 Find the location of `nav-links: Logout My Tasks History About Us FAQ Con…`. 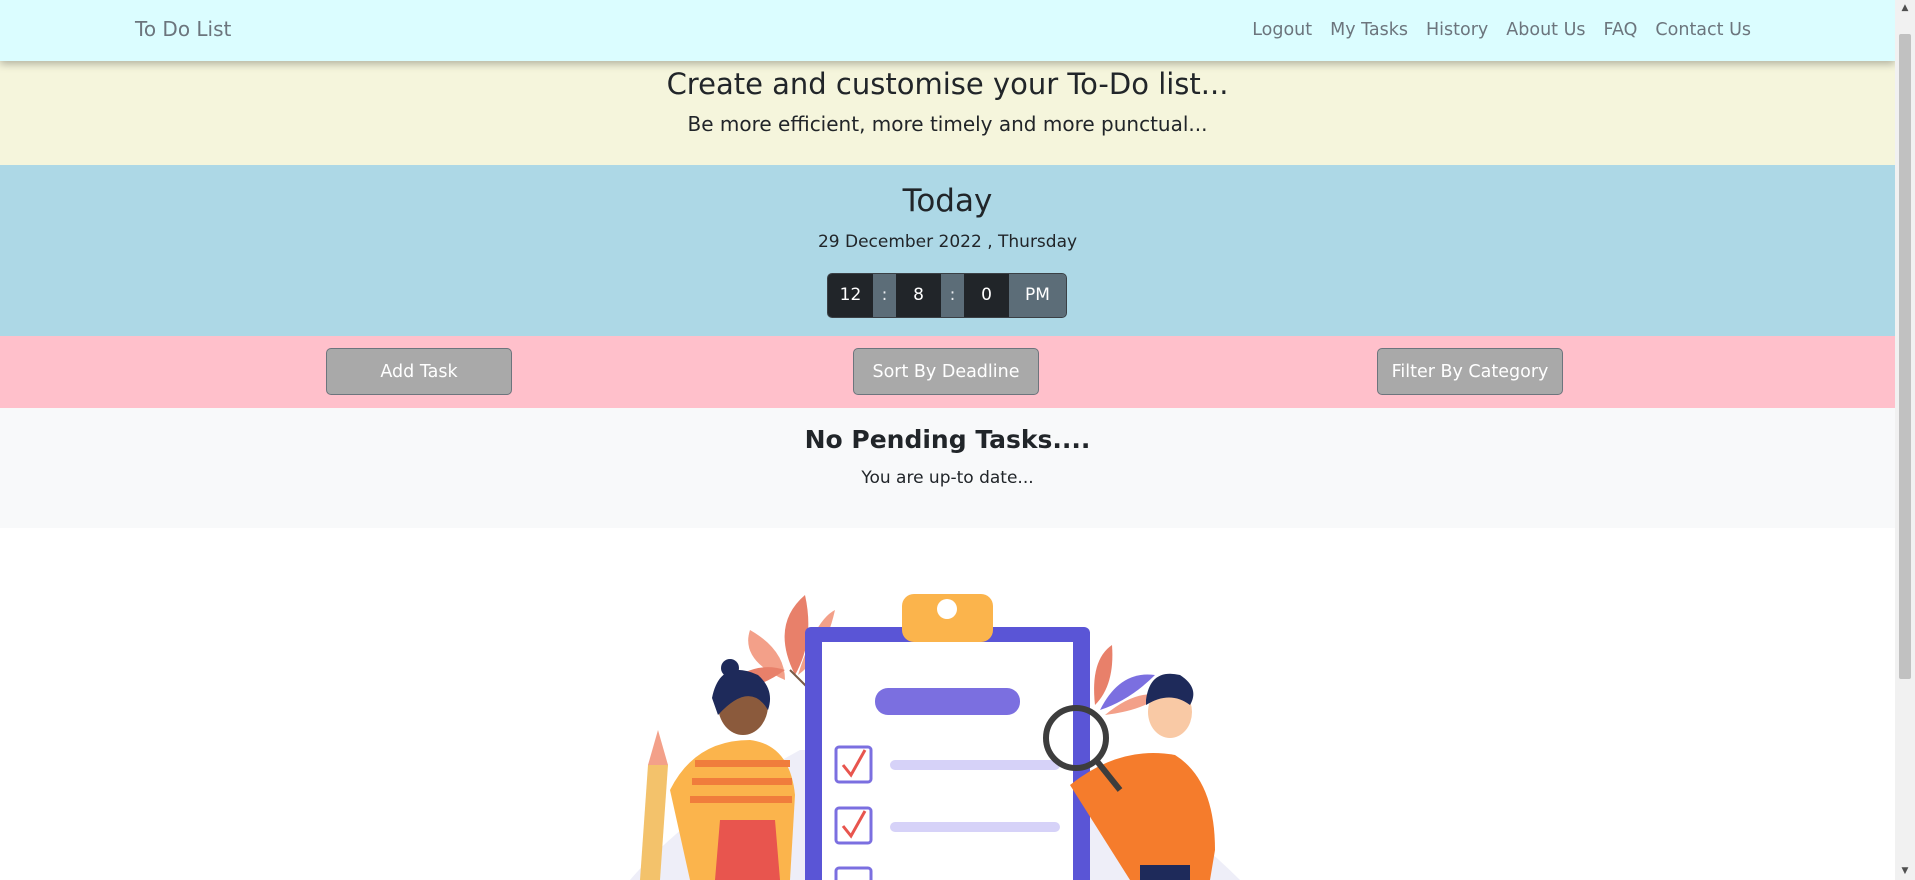

nav-links: Logout My Tasks History About Us FAQ Con… is located at coordinates (1501, 30).